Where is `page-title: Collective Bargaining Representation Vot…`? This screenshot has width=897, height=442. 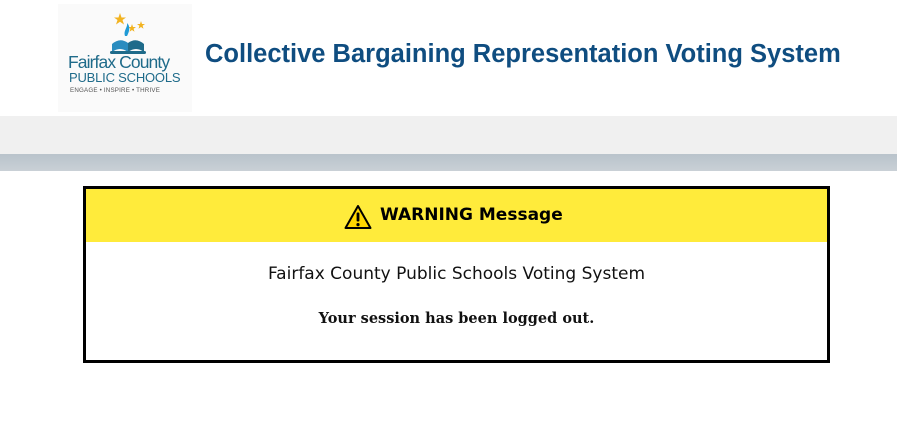
page-title: Collective Bargaining Representation Vot… is located at coordinates (523, 54).